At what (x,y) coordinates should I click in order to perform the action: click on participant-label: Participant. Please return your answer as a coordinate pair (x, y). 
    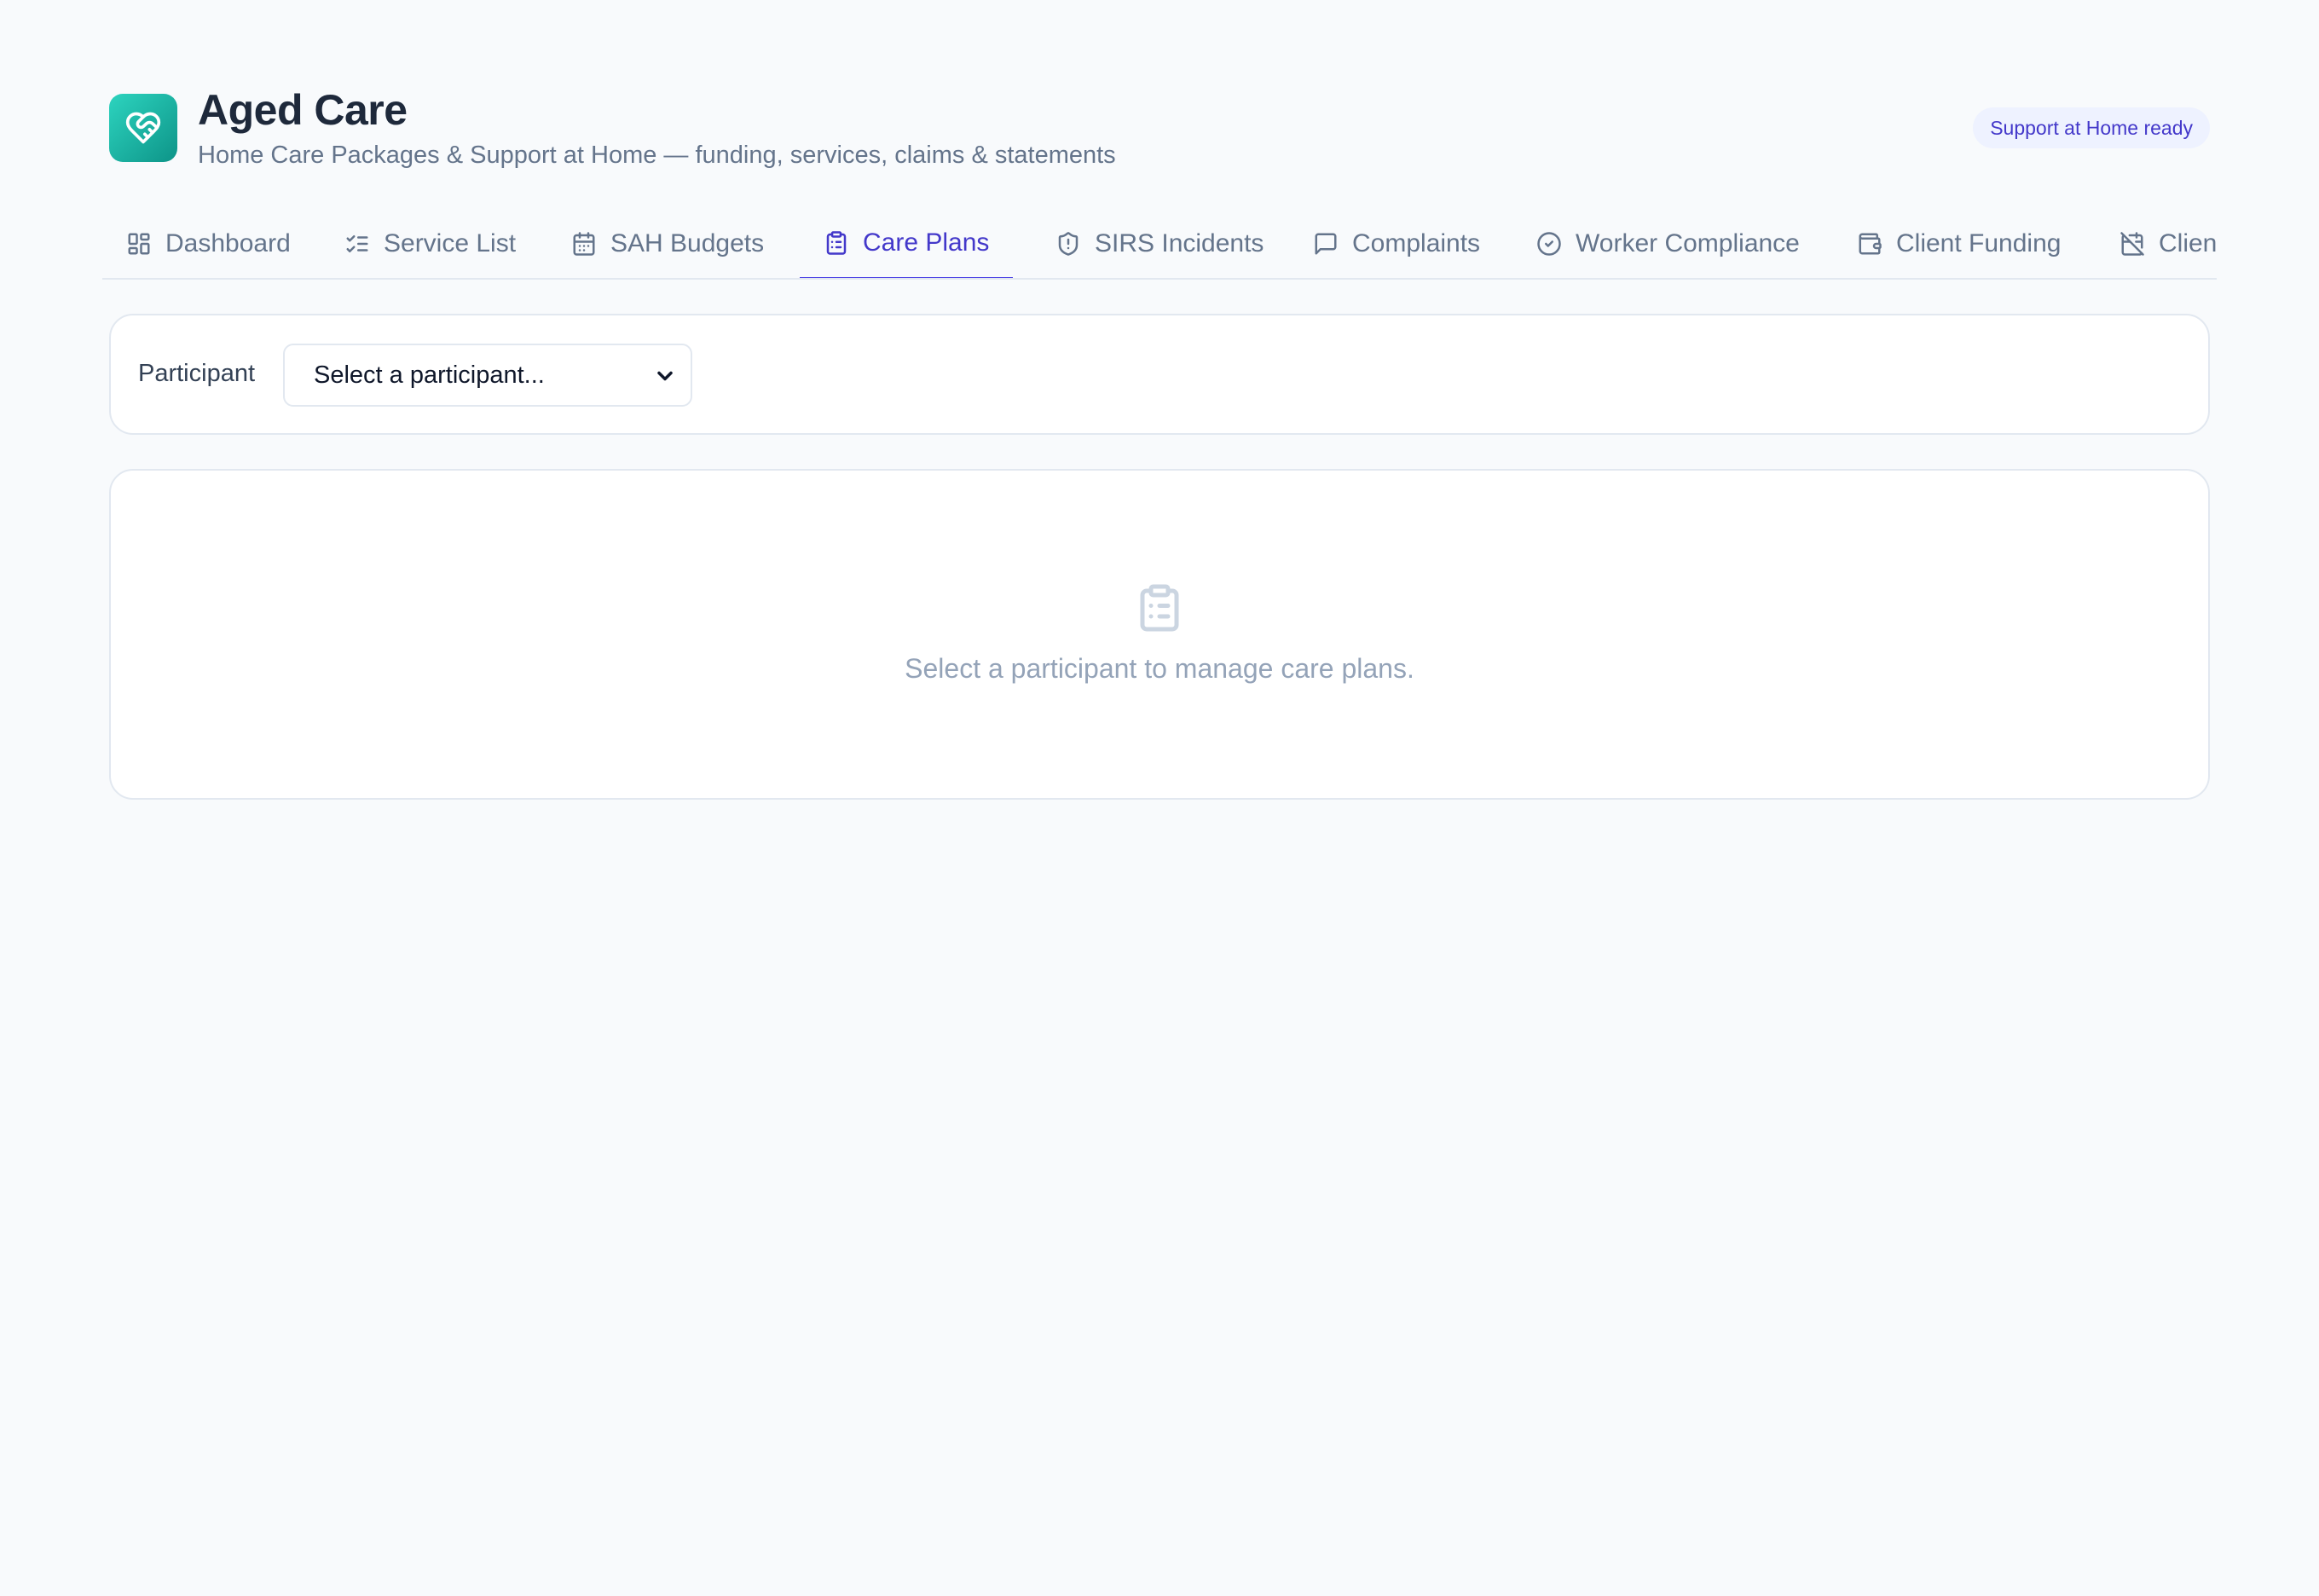
    Looking at the image, I should click on (197, 373).